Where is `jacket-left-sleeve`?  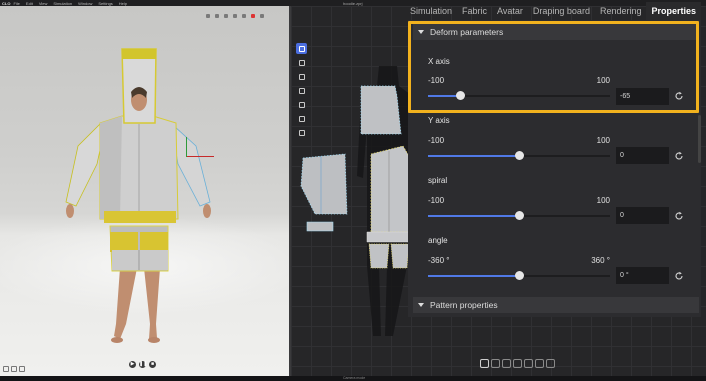 jacket-left-sleeve is located at coordinates (84, 165).